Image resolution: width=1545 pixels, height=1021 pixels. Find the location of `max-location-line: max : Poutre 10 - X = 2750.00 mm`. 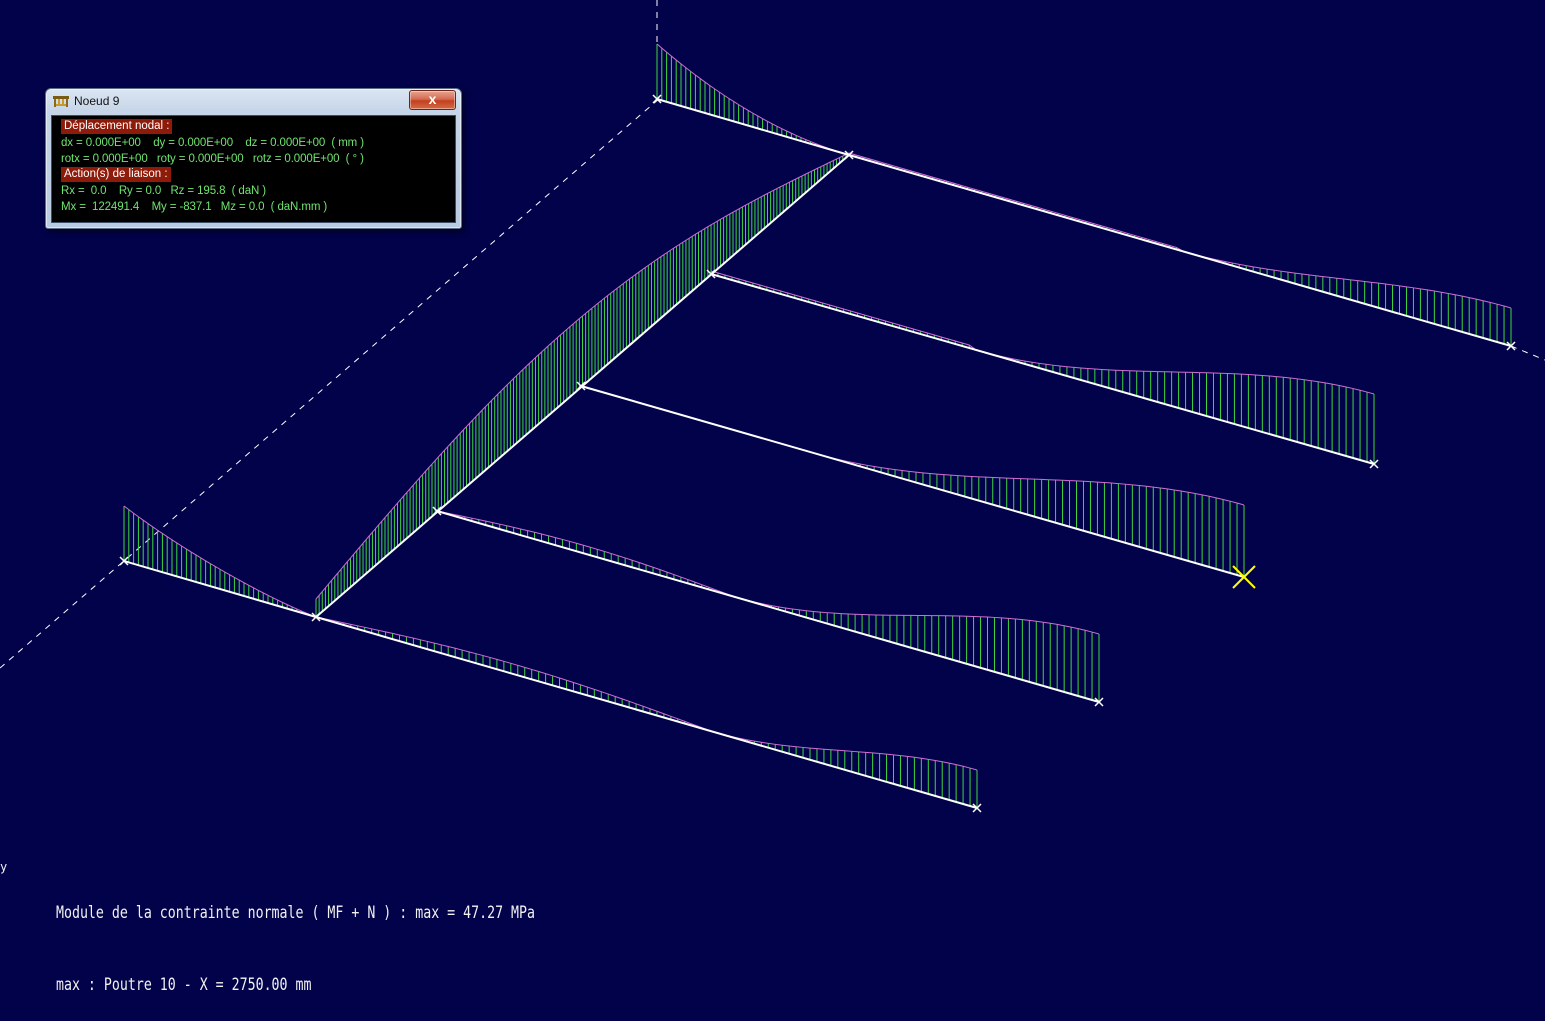

max-location-line: max : Poutre 10 - X = 2750.00 mm is located at coordinates (184, 985).